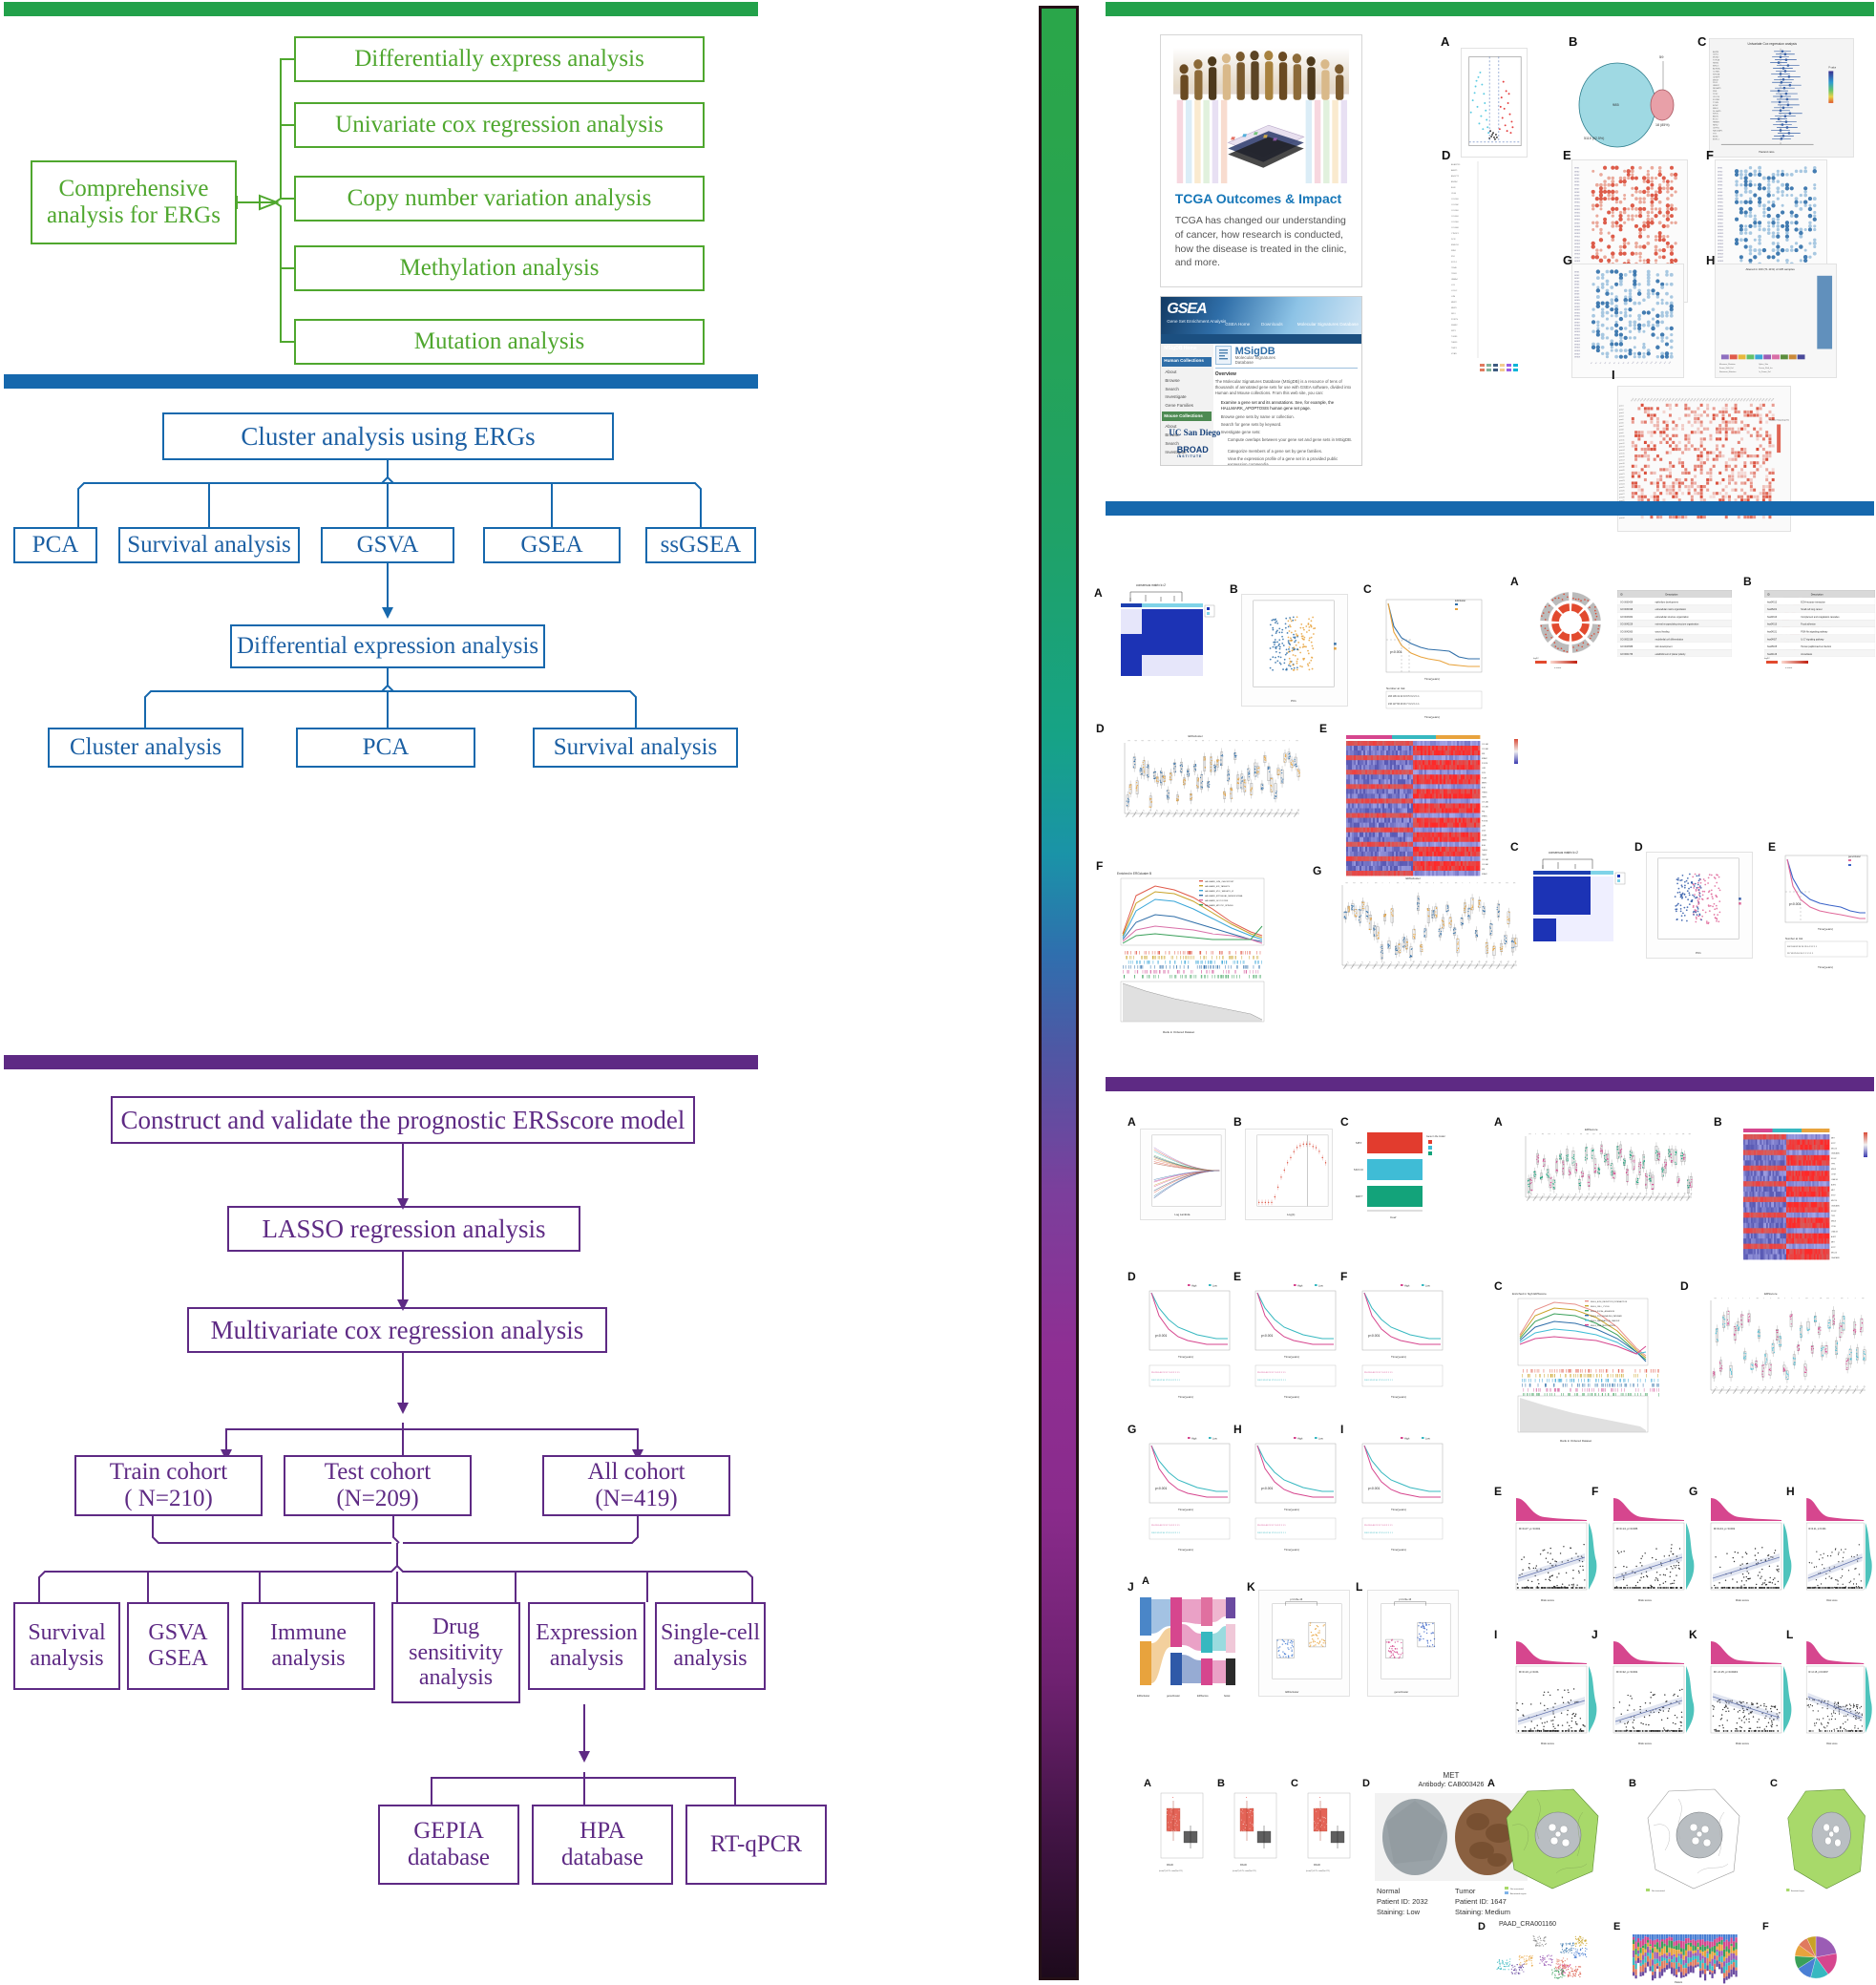 The height and width of the screenshot is (1985, 1876). Describe the element at coordinates (1622, 437) in the screenshot. I see `svg-text: gene10` at that location.